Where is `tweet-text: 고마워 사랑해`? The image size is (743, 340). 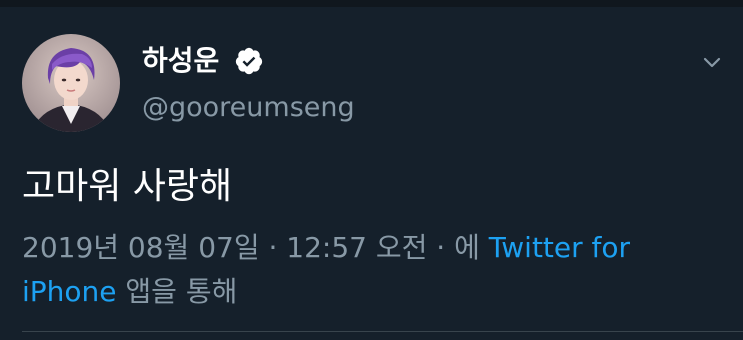 tweet-text: 고마워 사랑해 is located at coordinates (127, 186).